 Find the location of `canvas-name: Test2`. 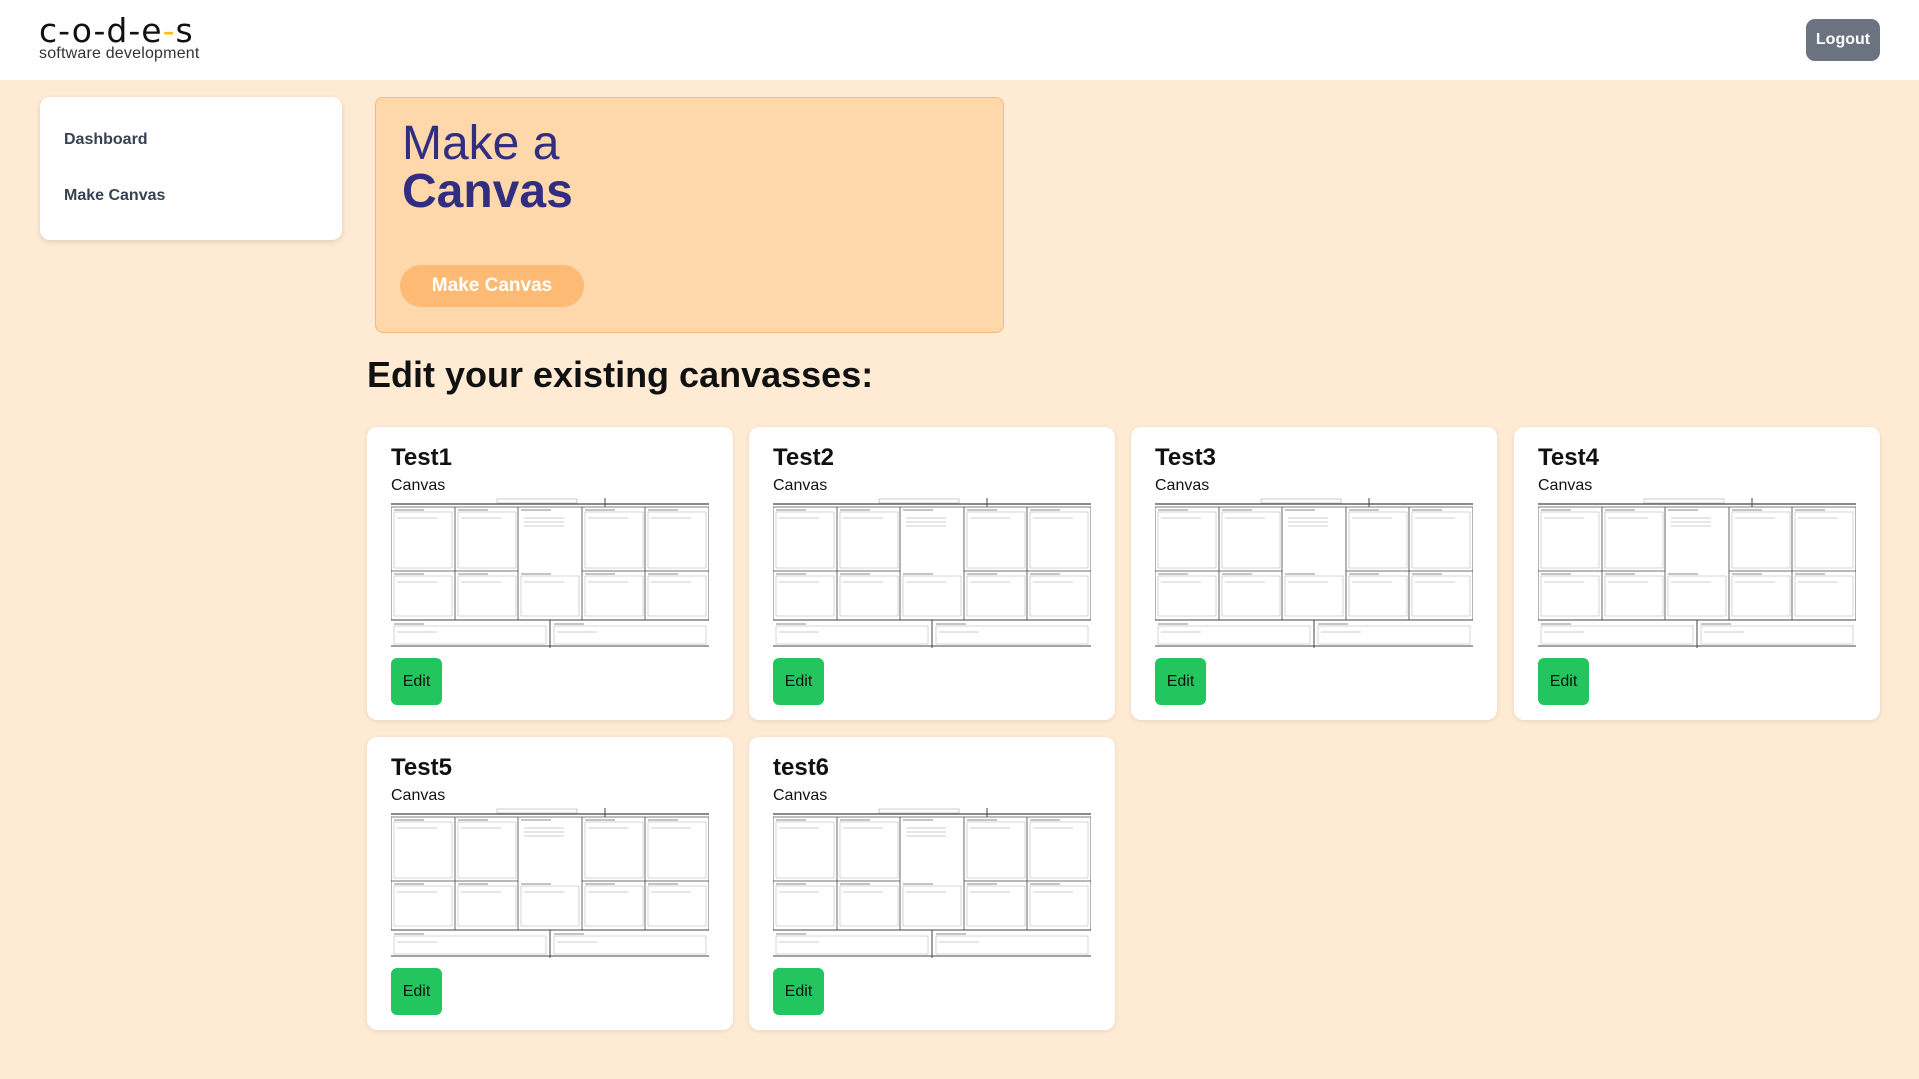

canvas-name: Test2 is located at coordinates (803, 457).